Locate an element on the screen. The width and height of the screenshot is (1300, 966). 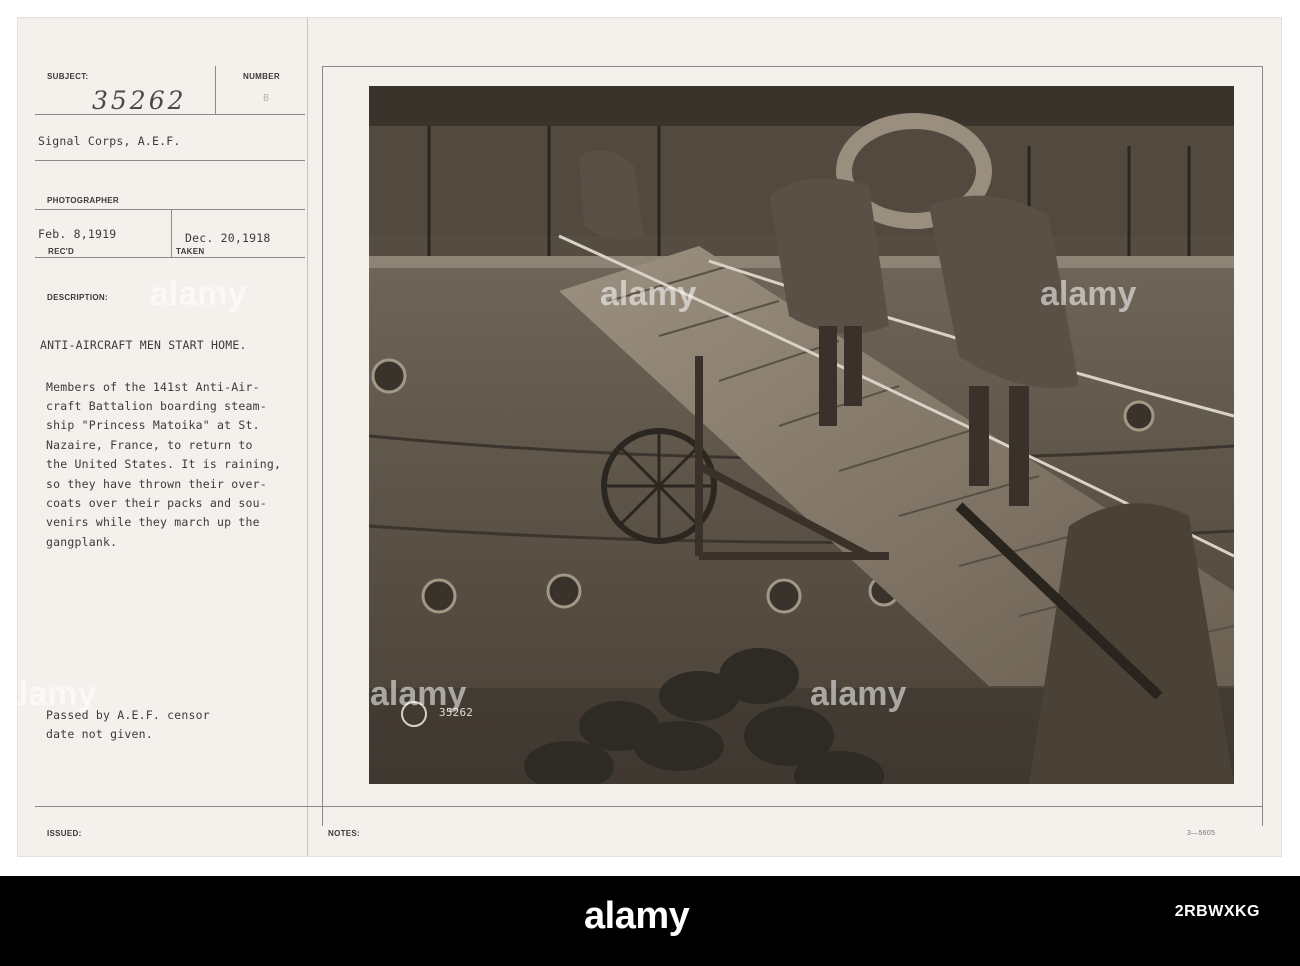
description-line: Members of the 141st Anti-Air- is located at coordinates (153, 387).